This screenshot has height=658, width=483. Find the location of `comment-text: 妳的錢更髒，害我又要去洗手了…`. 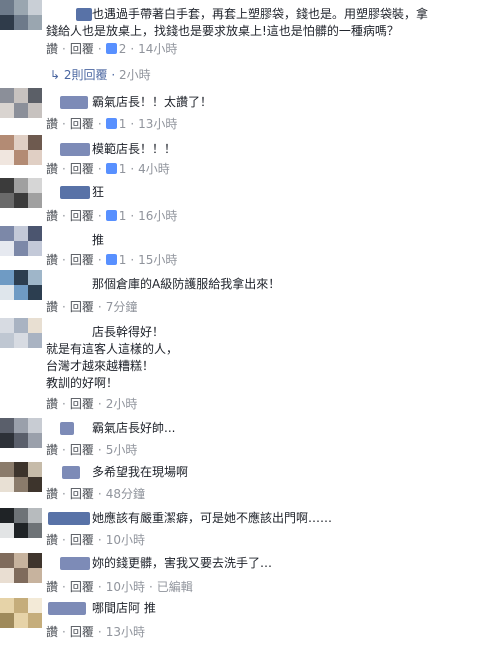

comment-text: 妳的錢更髒，害我又要去洗手了… is located at coordinates (182, 563).